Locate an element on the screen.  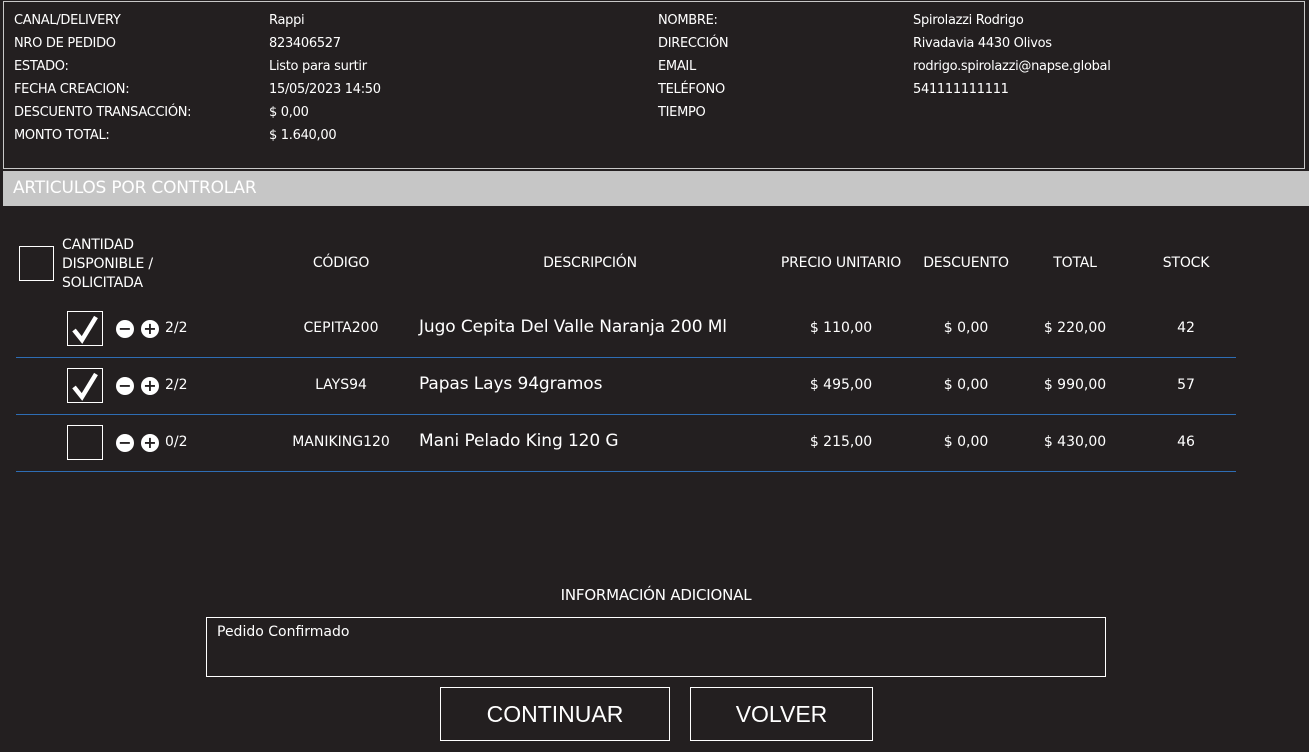
quantity-header-line1: CANTIDAD is located at coordinates (98, 245).